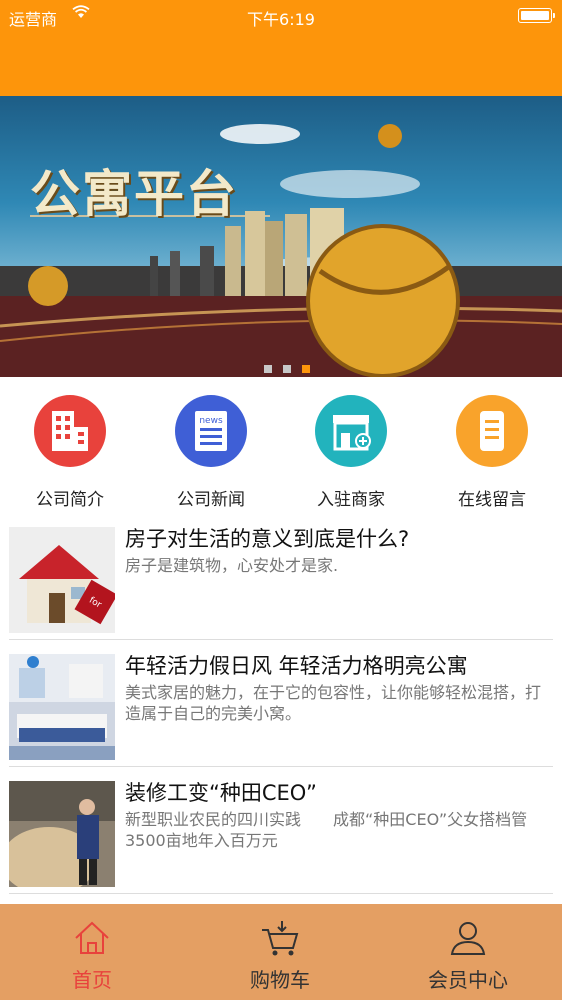 This screenshot has width=562, height=1000. I want to click on tab-bar: 首页 购物车 会员中心, so click(281, 952).